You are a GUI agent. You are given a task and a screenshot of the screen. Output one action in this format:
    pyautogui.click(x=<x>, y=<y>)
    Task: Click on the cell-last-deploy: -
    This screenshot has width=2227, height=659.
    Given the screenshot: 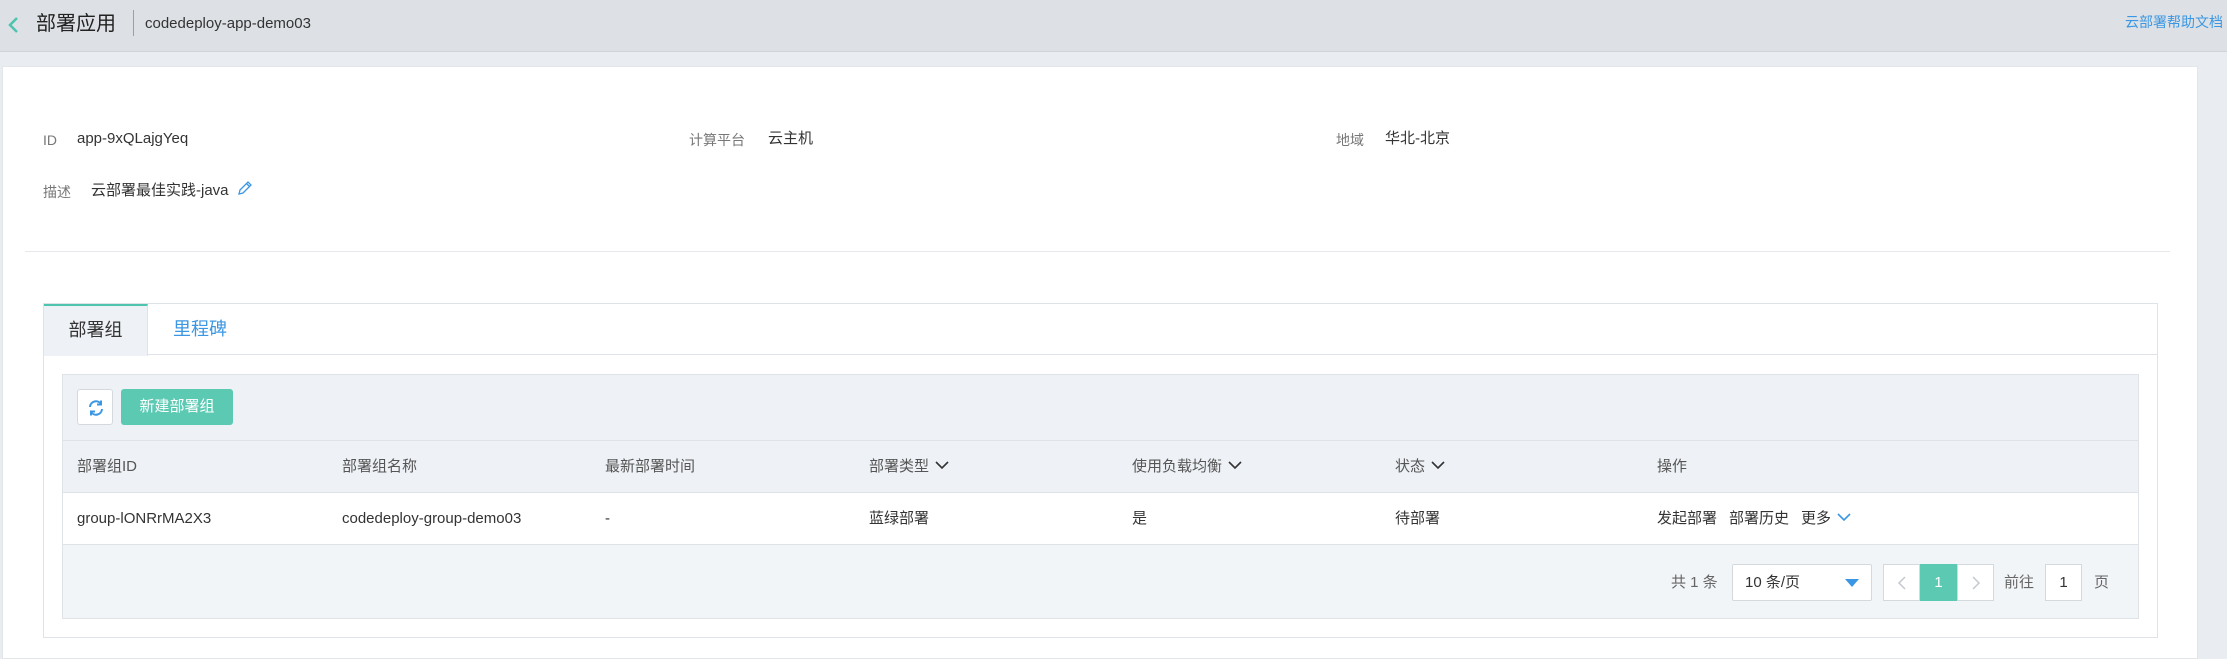 What is the action you would take?
    pyautogui.click(x=607, y=518)
    